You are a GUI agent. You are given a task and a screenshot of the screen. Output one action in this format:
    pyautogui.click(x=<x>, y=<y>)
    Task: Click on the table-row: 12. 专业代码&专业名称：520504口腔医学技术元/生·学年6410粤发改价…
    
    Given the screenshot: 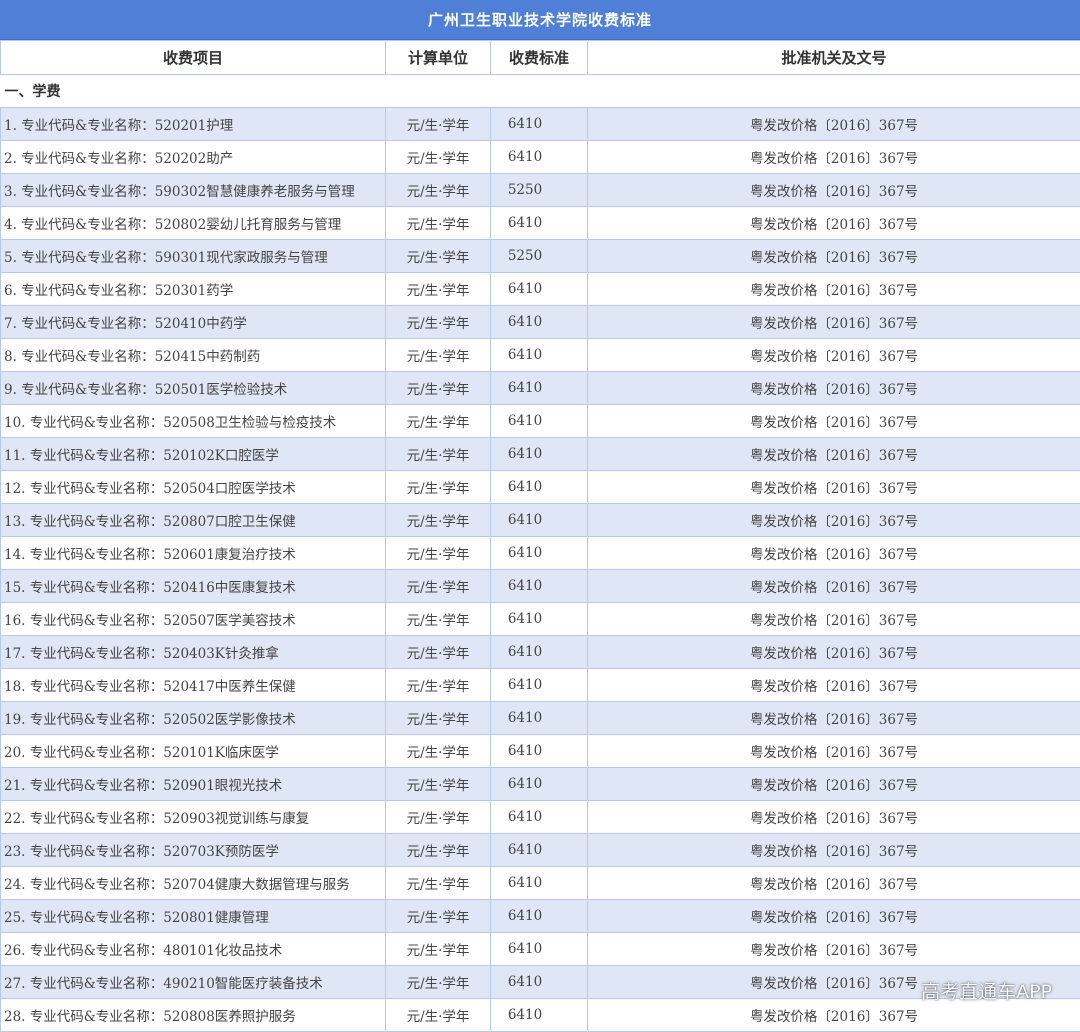 What is the action you would take?
    pyautogui.click(x=540, y=487)
    